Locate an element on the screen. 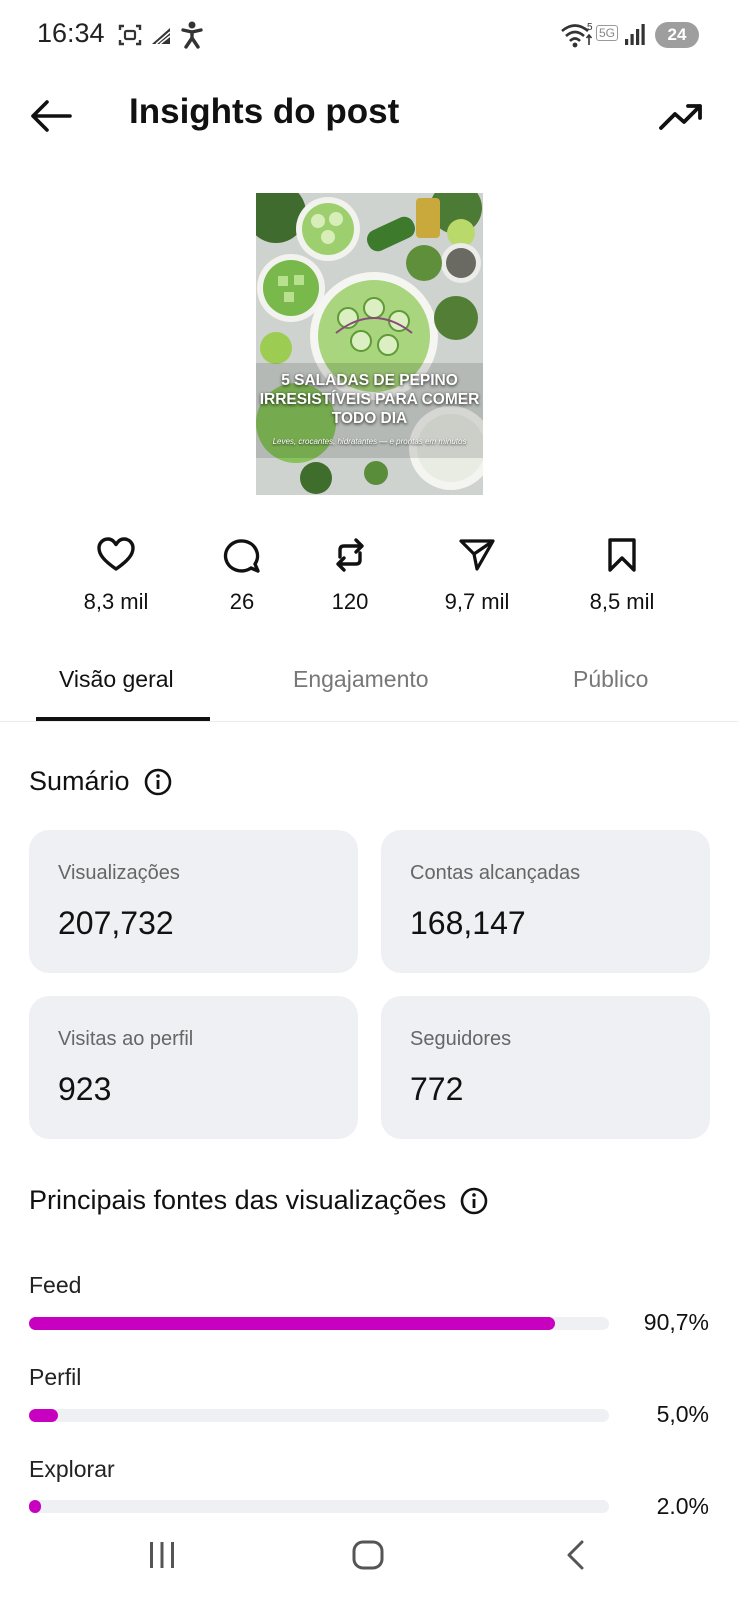 This screenshot has width=738, height=1600. recents-button is located at coordinates (162, 1557).